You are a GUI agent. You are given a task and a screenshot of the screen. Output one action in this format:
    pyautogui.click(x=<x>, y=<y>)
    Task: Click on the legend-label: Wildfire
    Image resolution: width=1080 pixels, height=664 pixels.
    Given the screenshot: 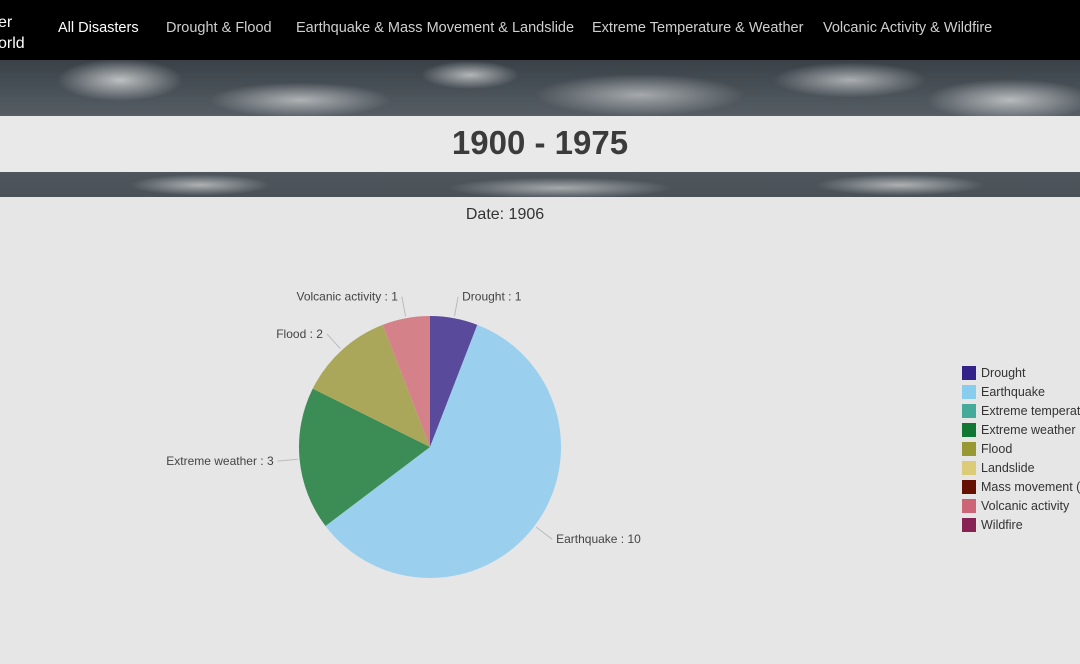 What is the action you would take?
    pyautogui.click(x=1002, y=524)
    